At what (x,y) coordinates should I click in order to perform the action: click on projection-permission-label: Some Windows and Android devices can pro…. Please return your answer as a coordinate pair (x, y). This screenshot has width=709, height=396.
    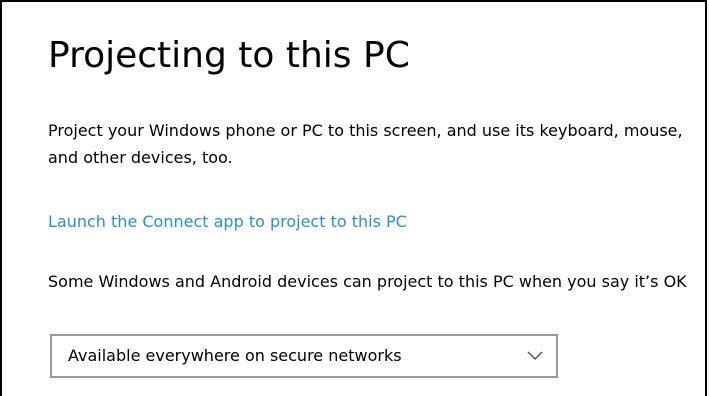
    Looking at the image, I should click on (367, 281).